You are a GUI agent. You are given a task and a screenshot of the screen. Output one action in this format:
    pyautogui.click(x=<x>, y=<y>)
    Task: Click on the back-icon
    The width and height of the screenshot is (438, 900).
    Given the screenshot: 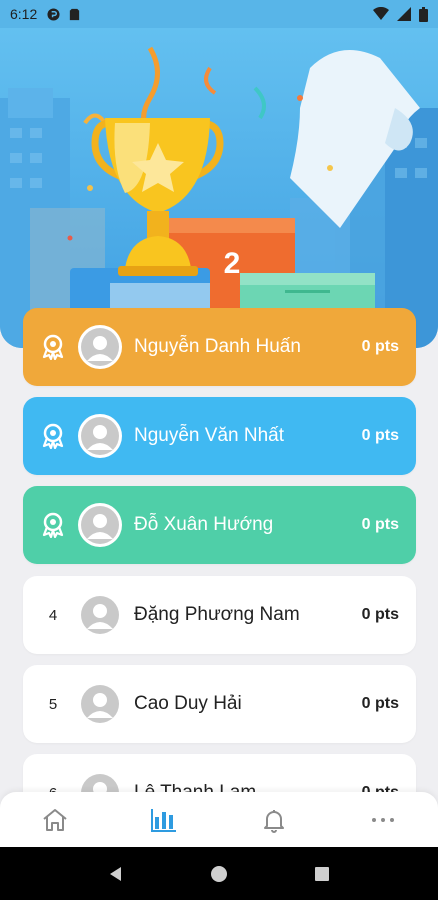 What is the action you would take?
    pyautogui.click(x=116, y=874)
    